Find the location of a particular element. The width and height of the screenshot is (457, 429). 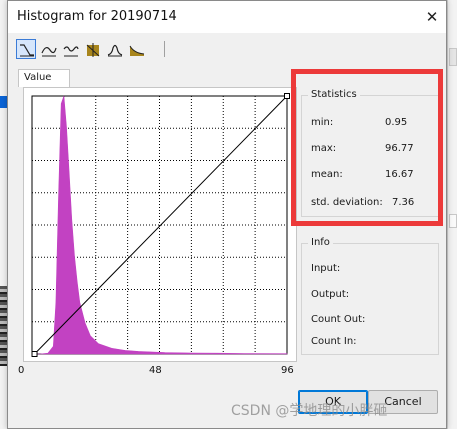

info-output-label: Output: is located at coordinates (330, 294).